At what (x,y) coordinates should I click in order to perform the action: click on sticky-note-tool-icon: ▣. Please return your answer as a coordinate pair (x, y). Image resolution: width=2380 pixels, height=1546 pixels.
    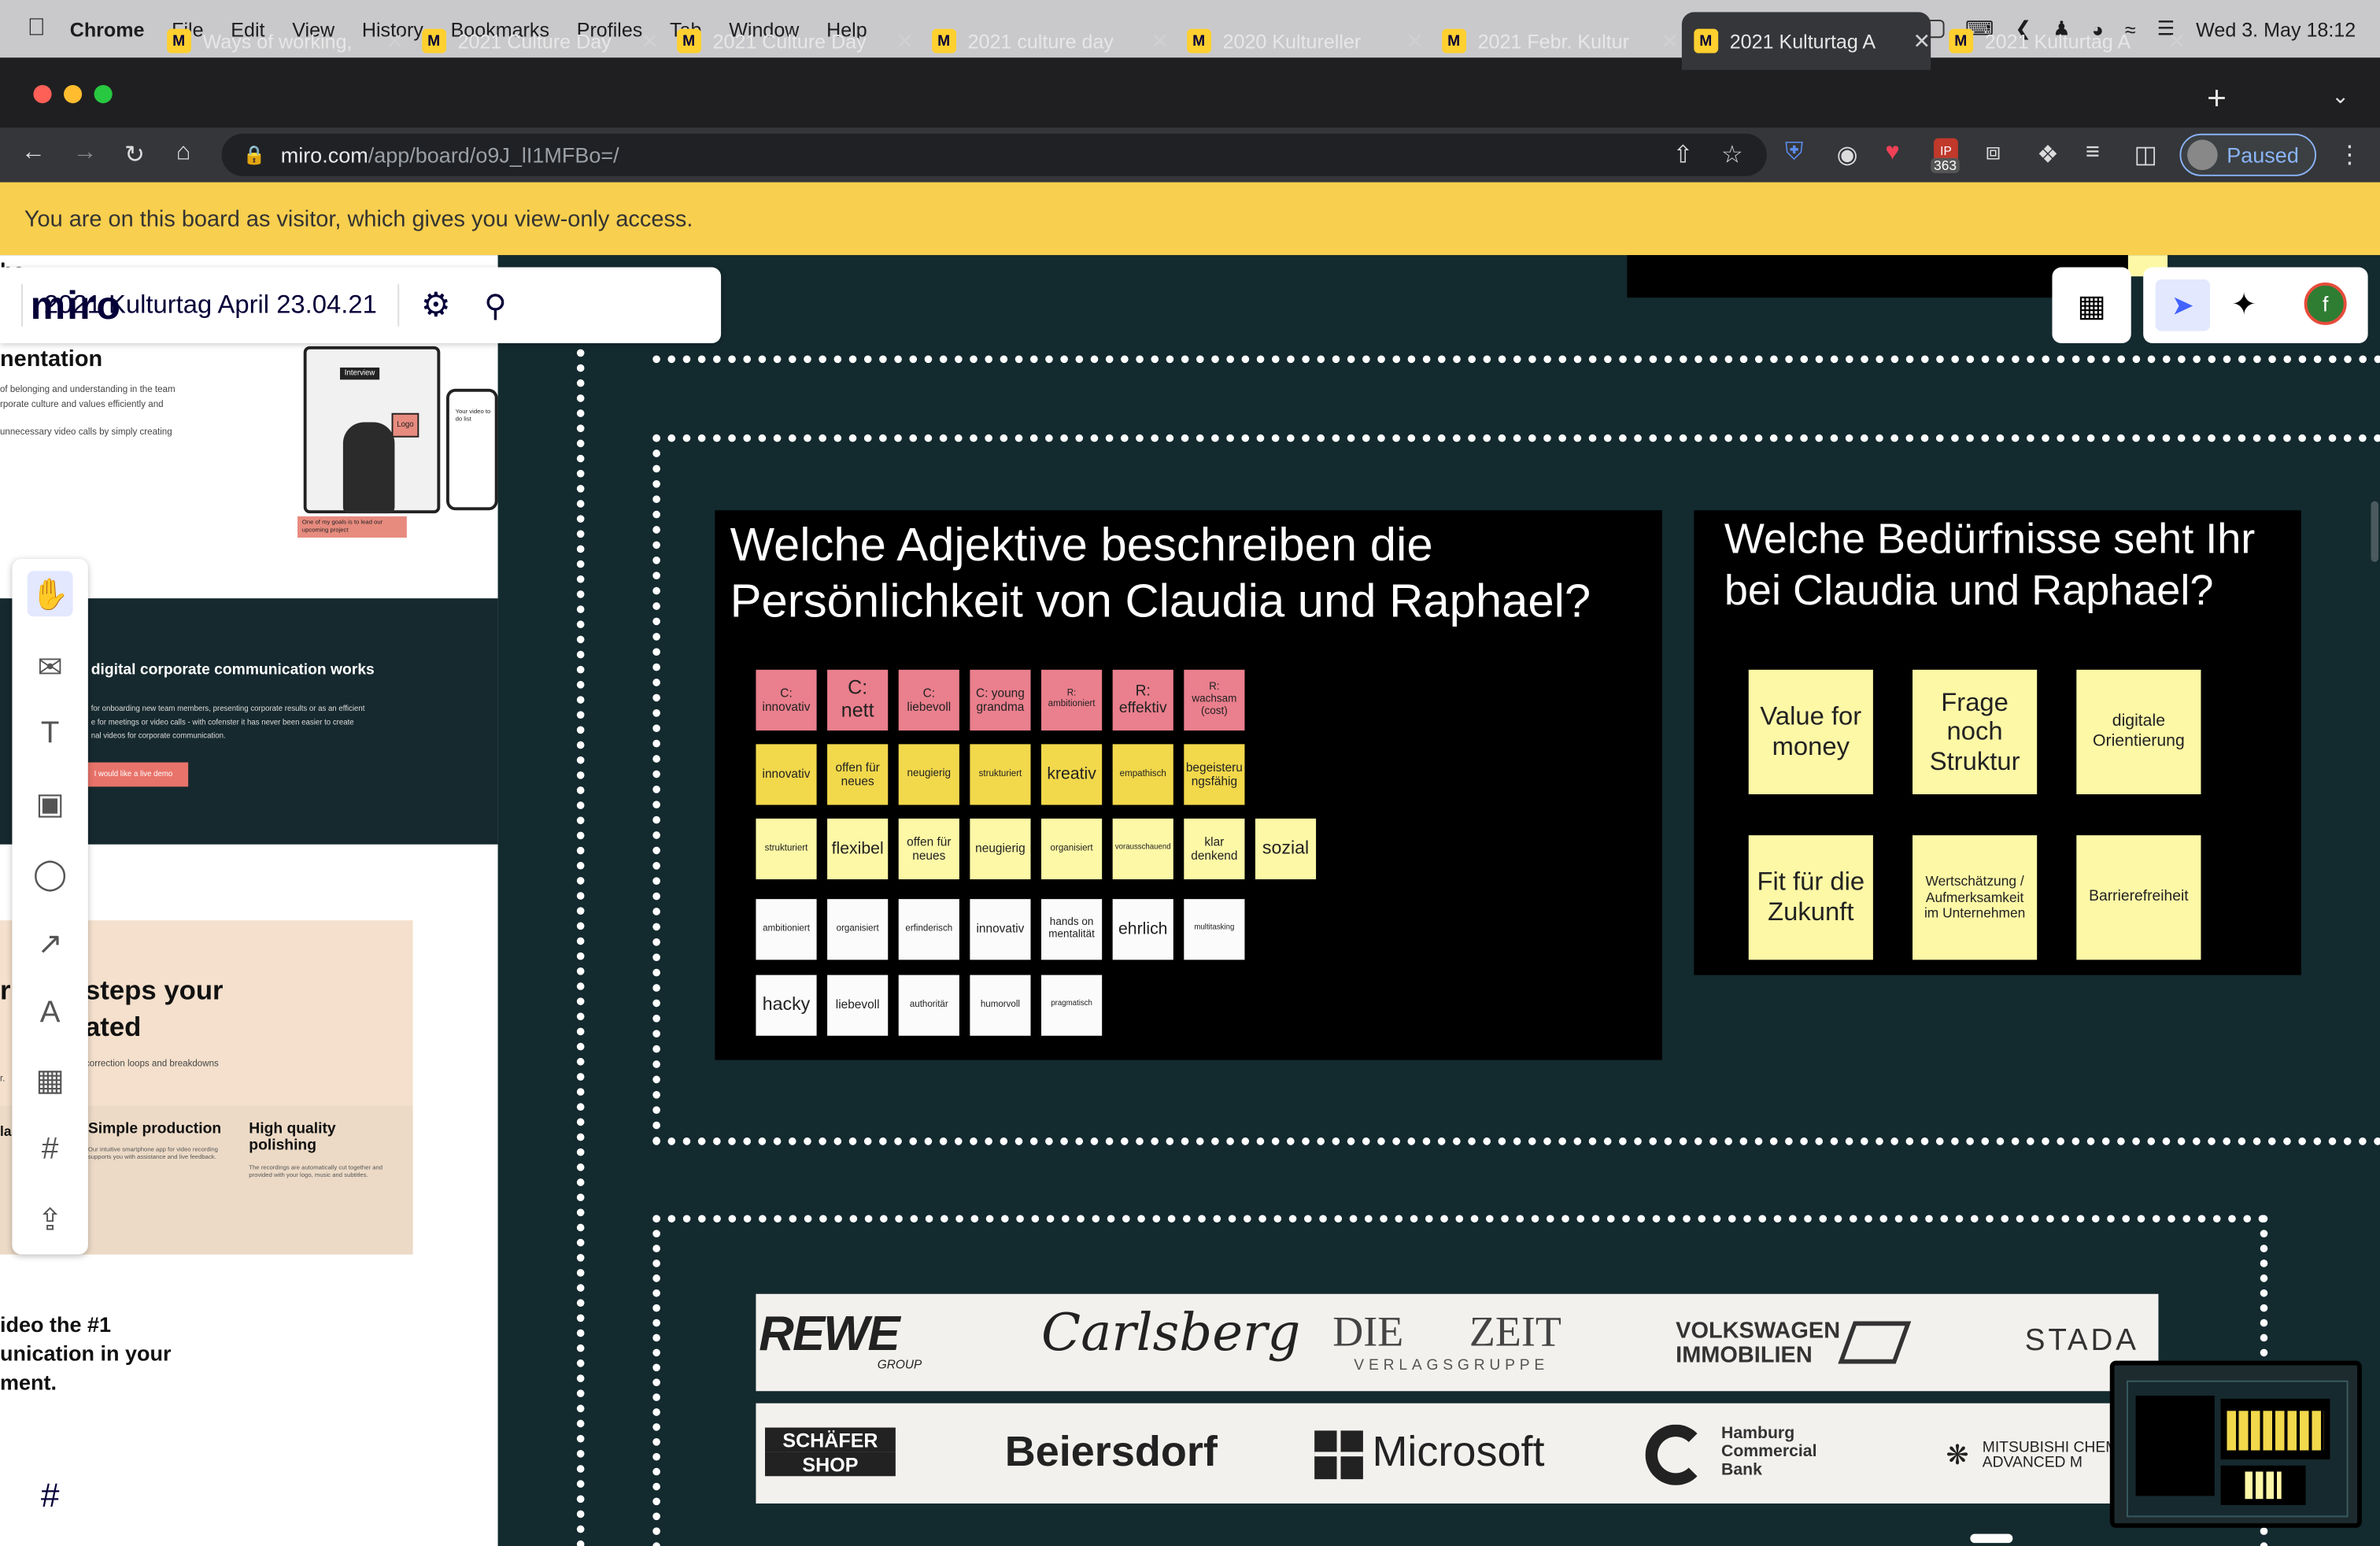
    Looking at the image, I should click on (50, 804).